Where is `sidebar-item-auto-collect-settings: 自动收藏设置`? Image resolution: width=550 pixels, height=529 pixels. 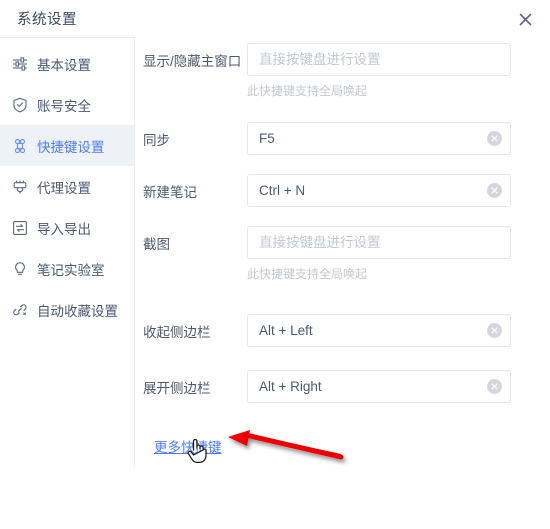
sidebar-item-auto-collect-settings: 自动收藏设置 is located at coordinates (67, 309).